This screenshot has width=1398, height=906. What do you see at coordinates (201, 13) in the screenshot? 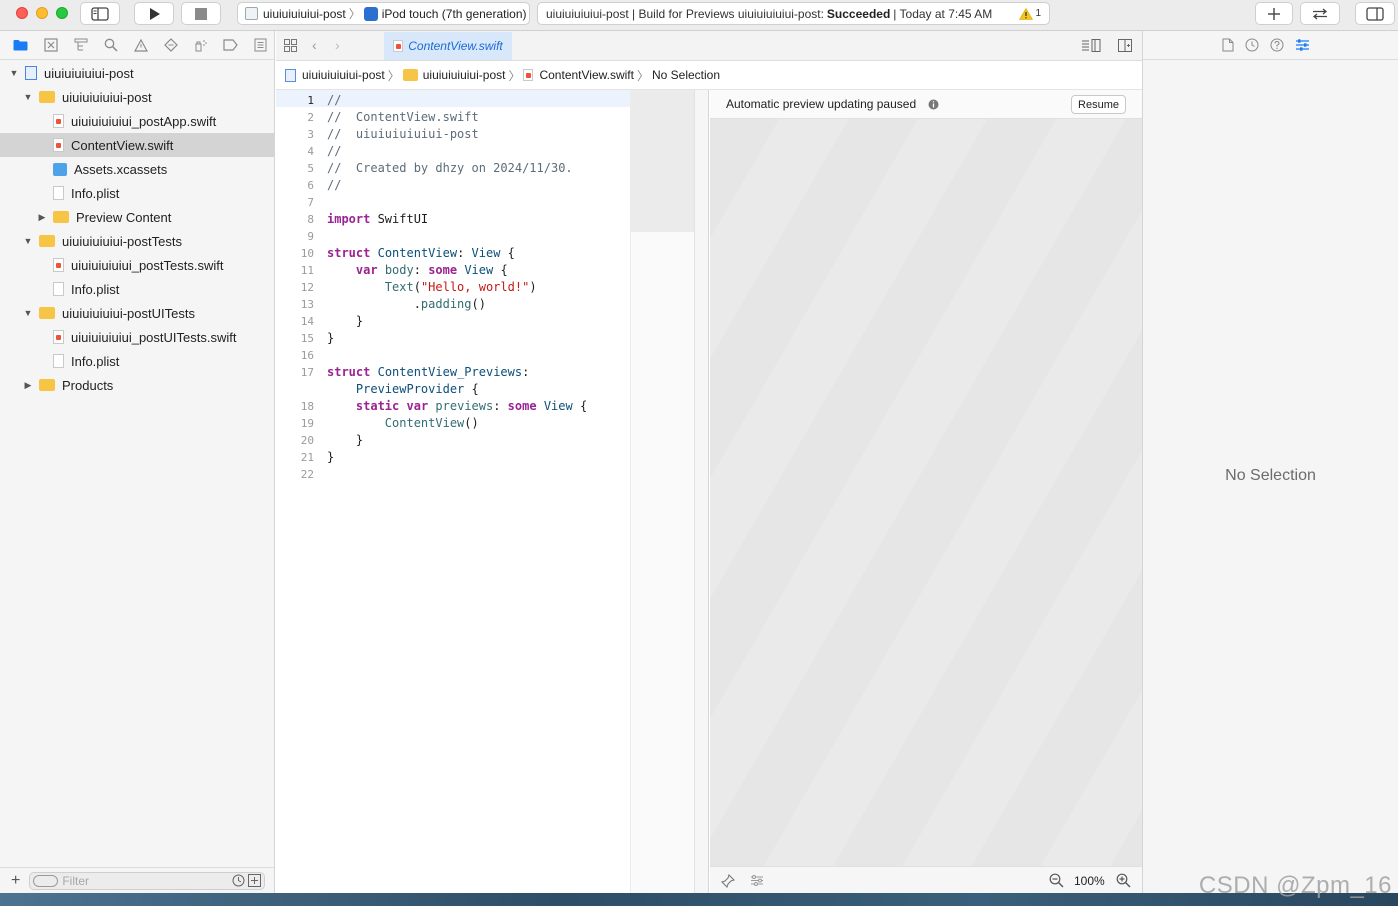
I see `stop-button` at bounding box center [201, 13].